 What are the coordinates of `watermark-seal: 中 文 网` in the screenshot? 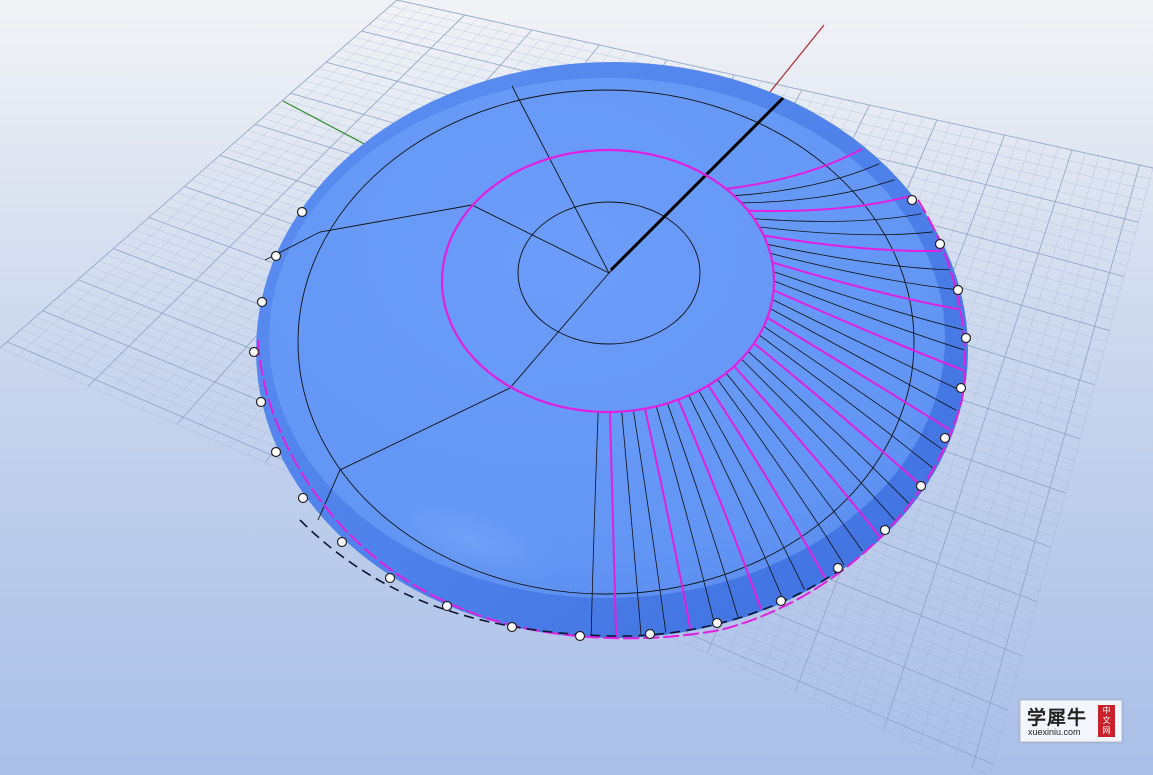 It's located at (1106, 721).